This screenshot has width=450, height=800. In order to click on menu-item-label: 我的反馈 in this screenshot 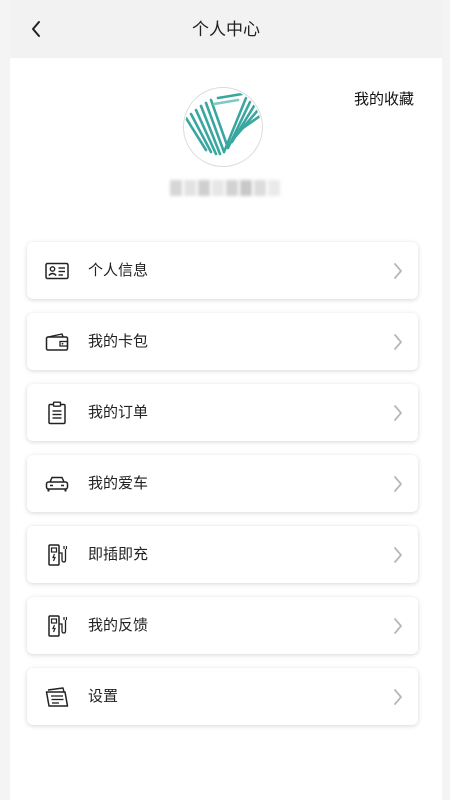, I will do `click(118, 625)`.